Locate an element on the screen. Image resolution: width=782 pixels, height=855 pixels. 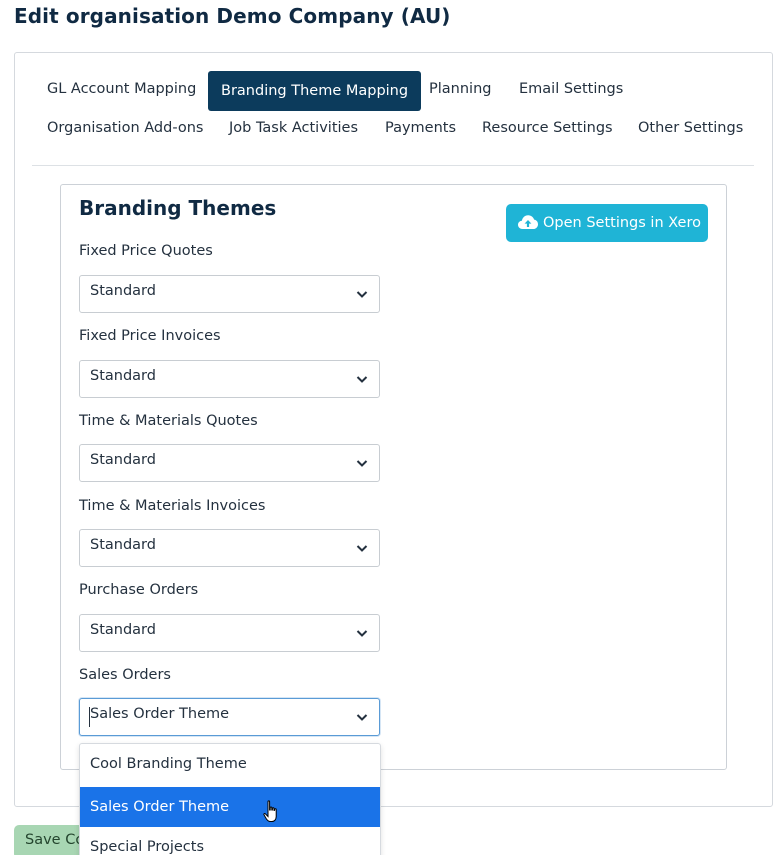
tm-quotes-label: Time & Materials Quotes is located at coordinates (168, 421).